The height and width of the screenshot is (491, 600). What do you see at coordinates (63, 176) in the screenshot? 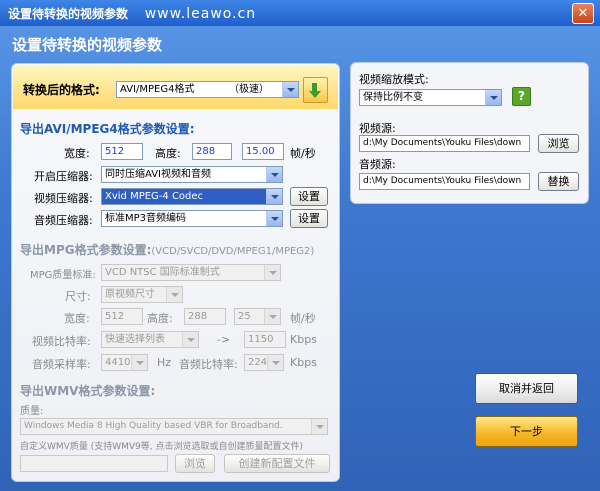
I see `compressor-label: 开启压缩器:` at bounding box center [63, 176].